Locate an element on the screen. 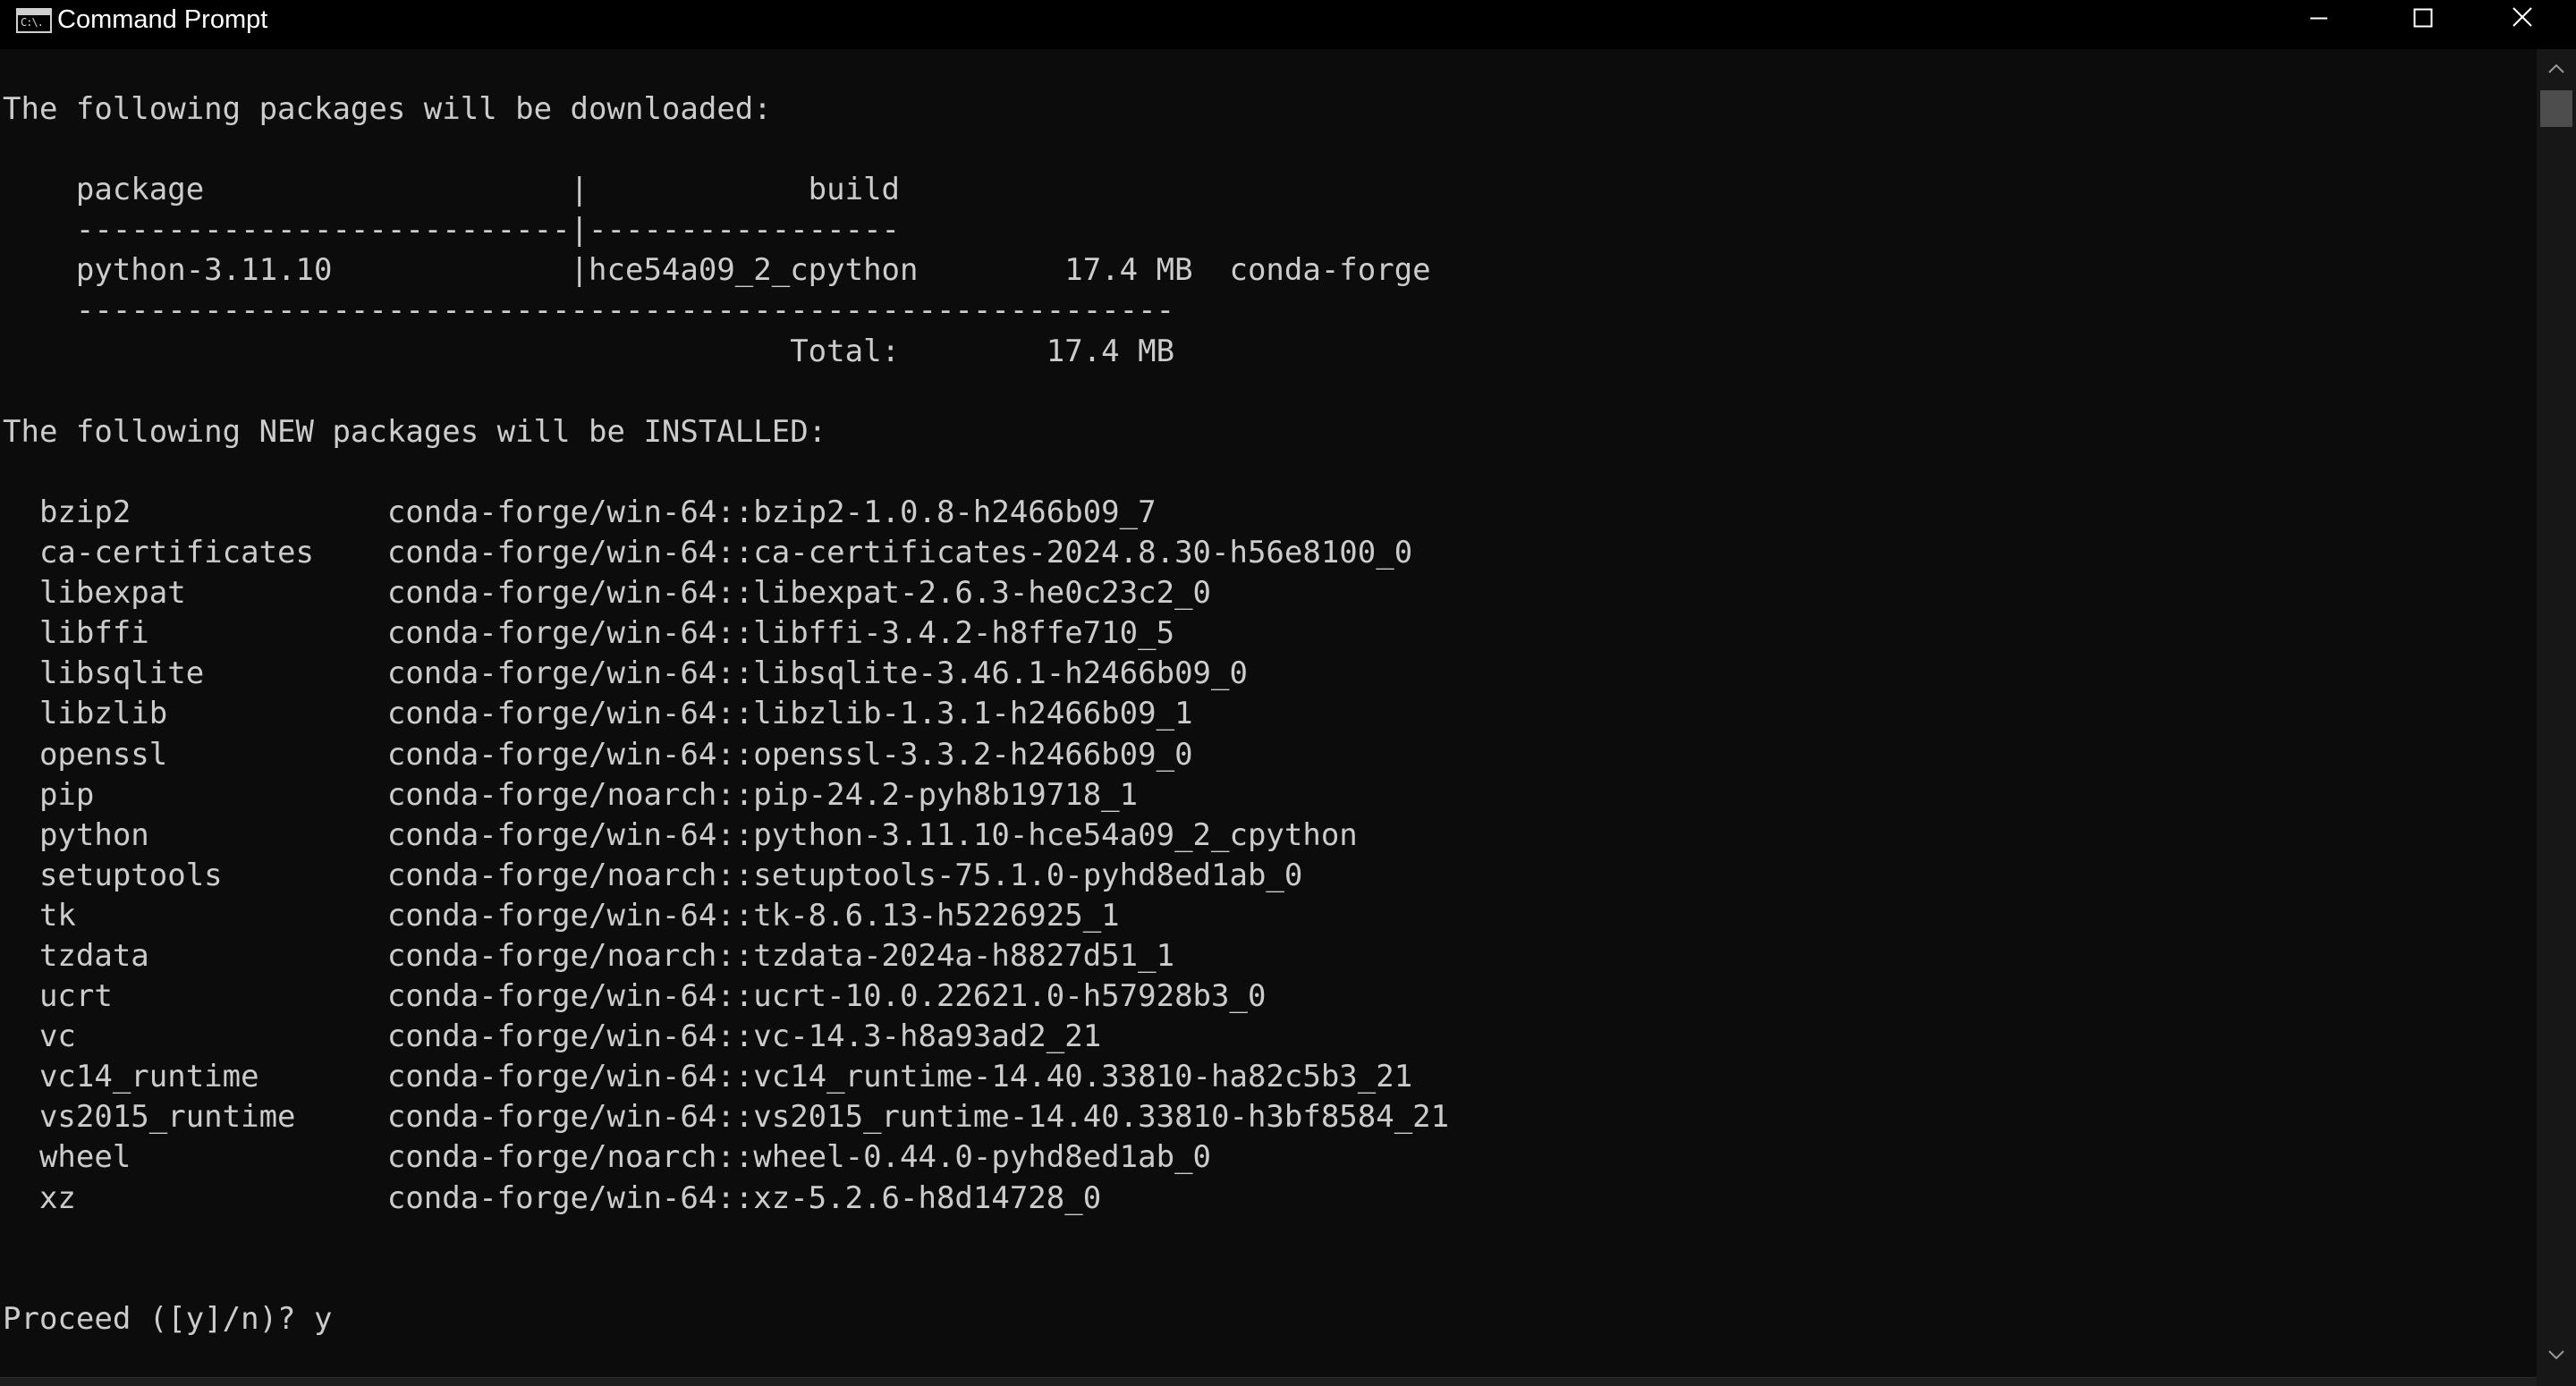 The width and height of the screenshot is (2576, 1386). scroll-down-arrow-icon is located at coordinates (2556, 1355).